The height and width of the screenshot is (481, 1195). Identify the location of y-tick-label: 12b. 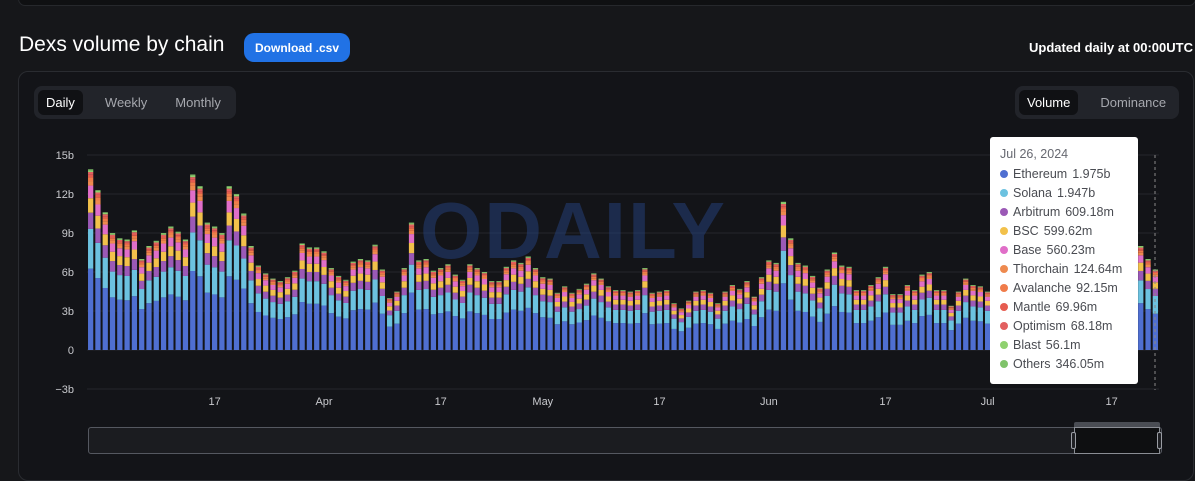
(65, 195).